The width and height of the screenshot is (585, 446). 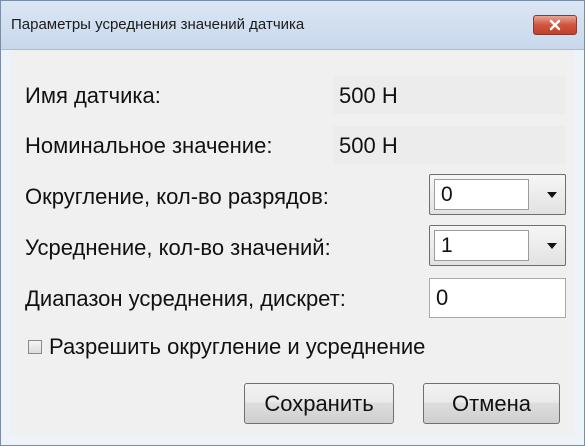 I want to click on range-input: 0, so click(x=497, y=298).